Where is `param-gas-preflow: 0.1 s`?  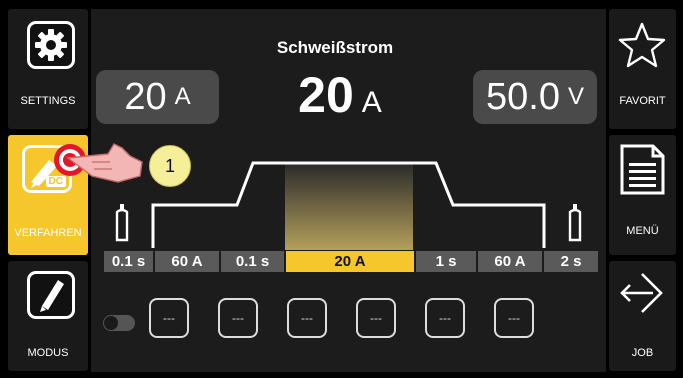
param-gas-preflow: 0.1 s is located at coordinates (128, 261).